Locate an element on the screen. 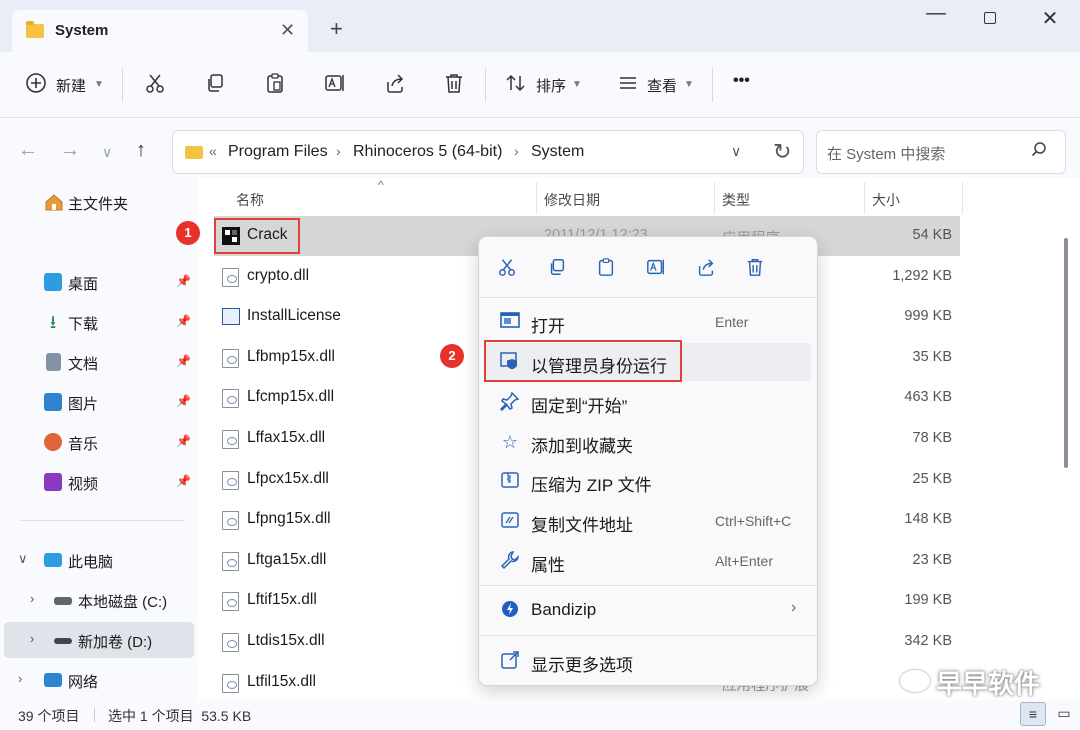 Image resolution: width=1080 pixels, height=730 pixels. tab-system: System ✕ is located at coordinates (160, 31).